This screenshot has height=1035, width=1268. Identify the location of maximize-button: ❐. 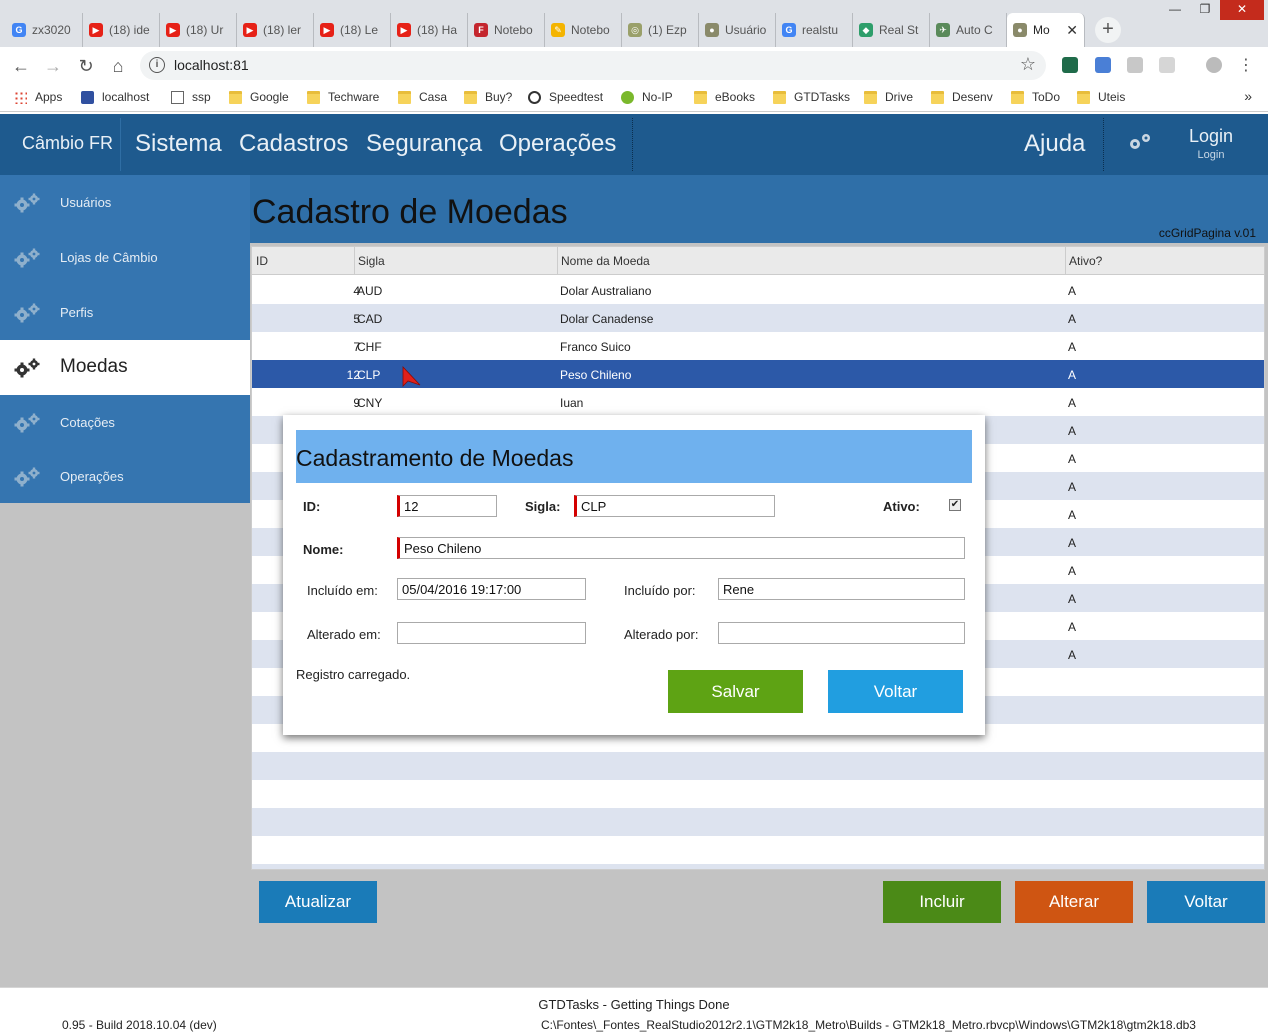
(1205, 10).